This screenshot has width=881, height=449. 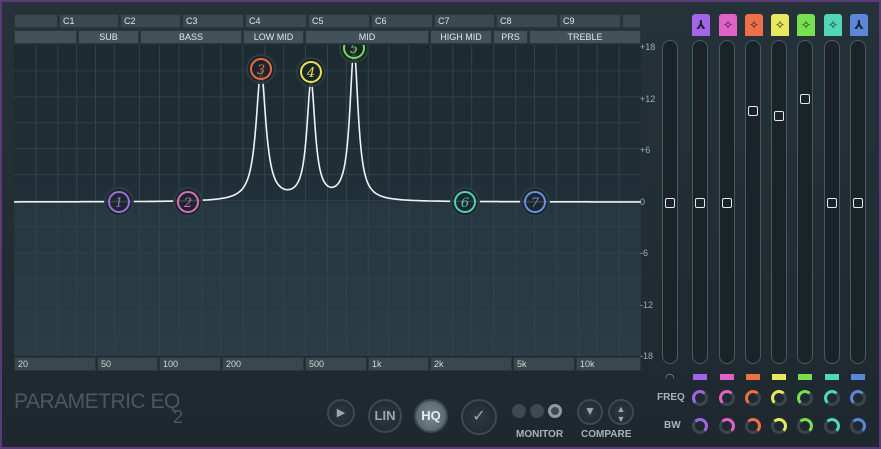 What do you see at coordinates (555, 411) in the screenshot?
I see `monitor-target-icon` at bounding box center [555, 411].